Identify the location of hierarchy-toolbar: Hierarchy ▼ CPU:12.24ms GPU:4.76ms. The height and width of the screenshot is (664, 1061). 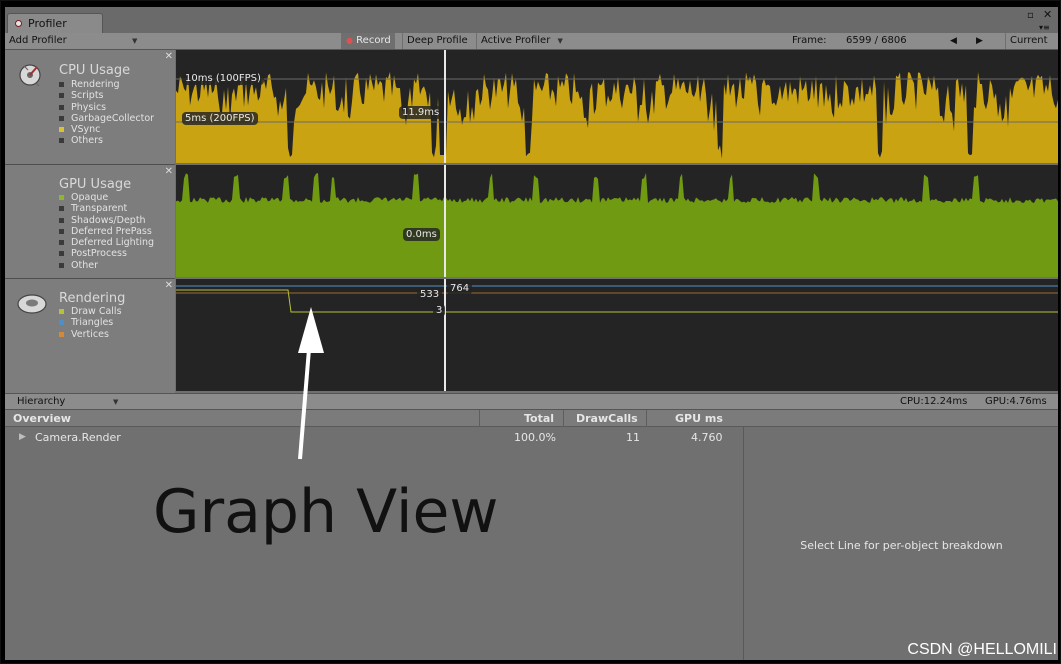
(531, 401).